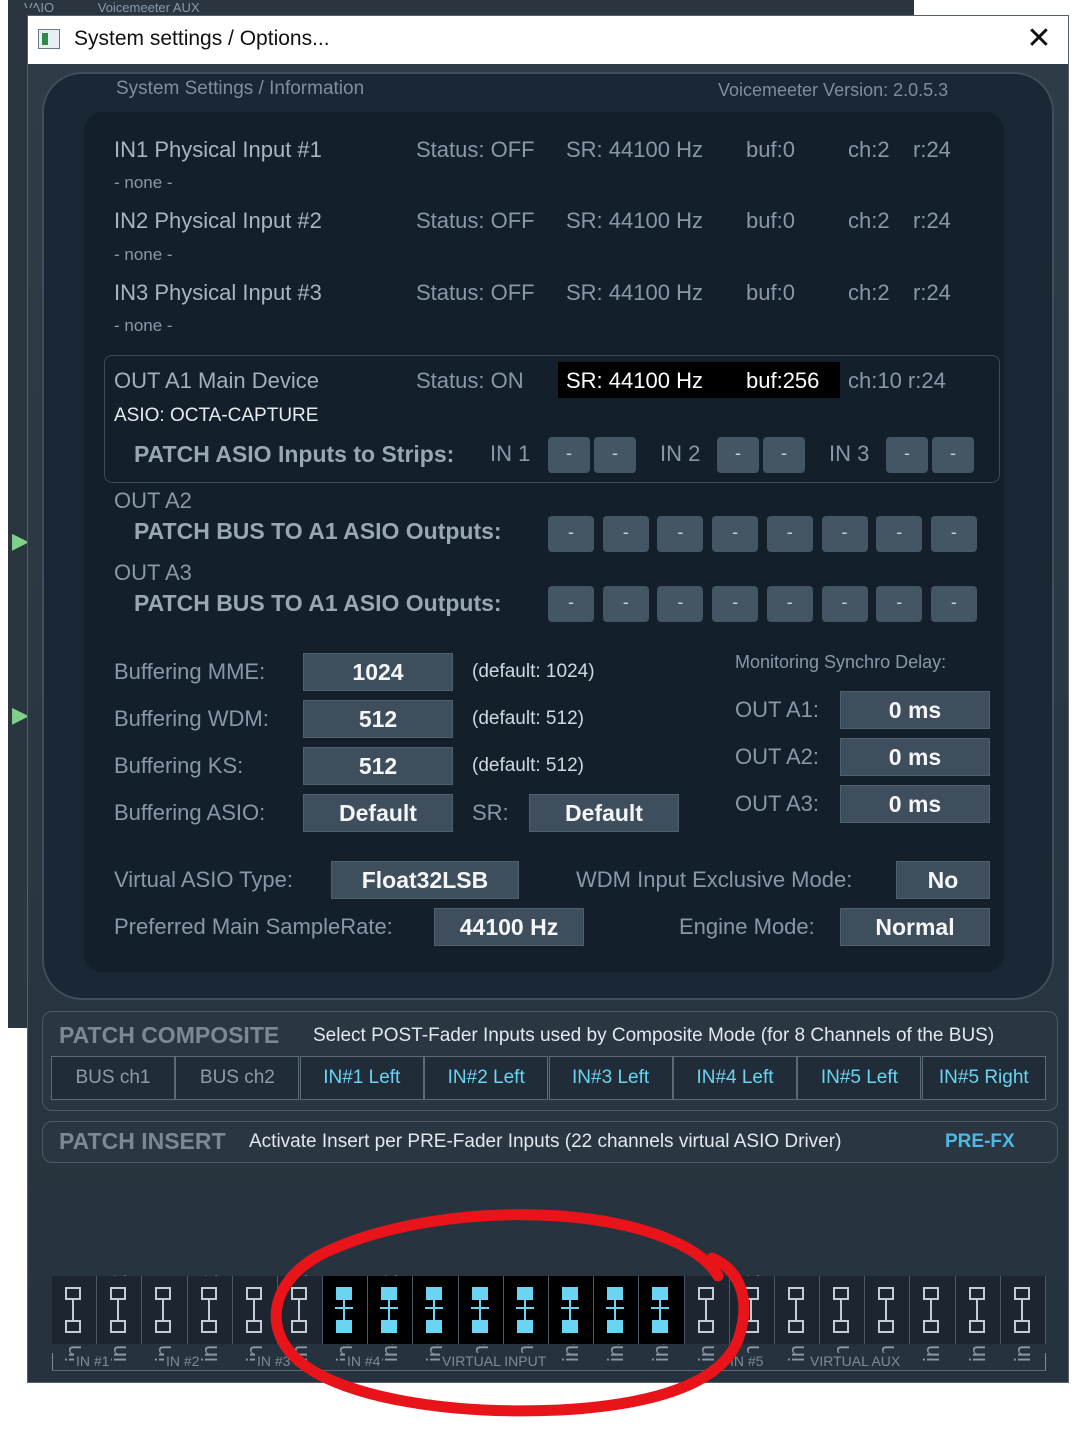 The image size is (1072, 1431). What do you see at coordinates (844, 534) in the screenshot?
I see `out-a2-patch-button-6: -` at bounding box center [844, 534].